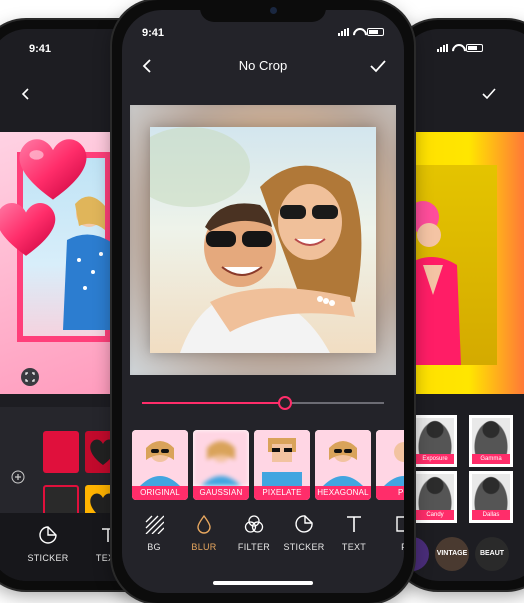 The height and width of the screenshot is (603, 524). I want to click on bottom-toolbar: BG BLUR FILTER STICKER TEXT, so click(263, 544).